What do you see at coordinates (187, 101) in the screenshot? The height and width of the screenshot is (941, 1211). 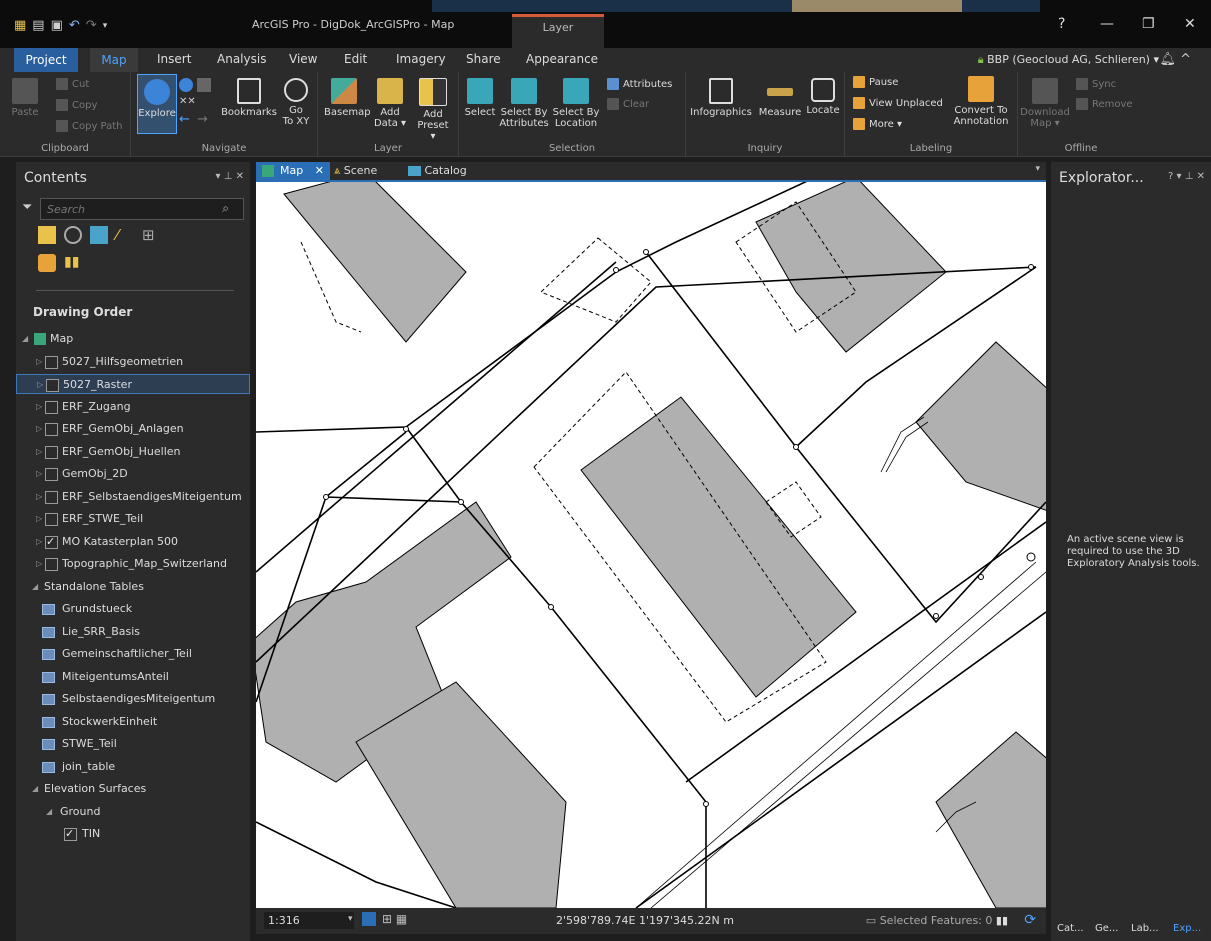 I see `zoom-in-out-icon: ✕✕` at bounding box center [187, 101].